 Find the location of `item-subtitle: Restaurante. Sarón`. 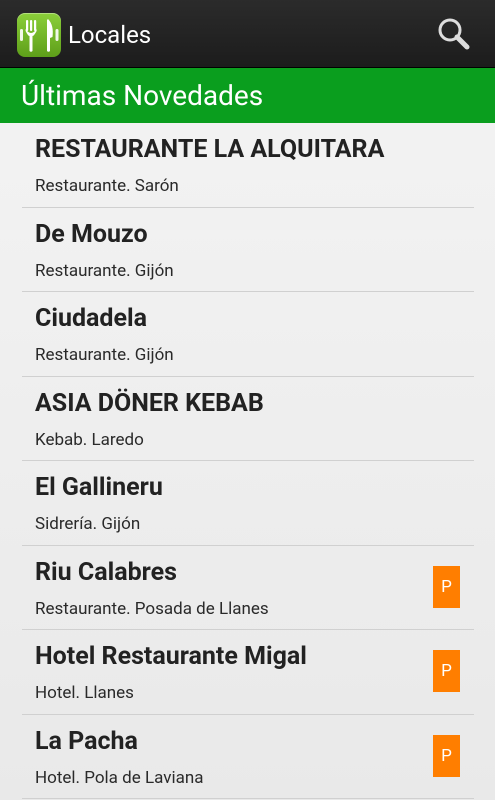

item-subtitle: Restaurante. Sarón is located at coordinates (107, 186).